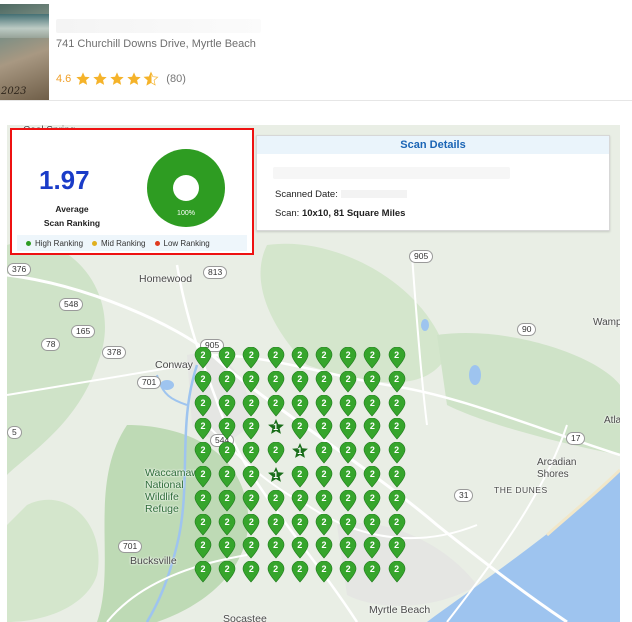  I want to click on map-label-atla: Atla, so click(612, 420).